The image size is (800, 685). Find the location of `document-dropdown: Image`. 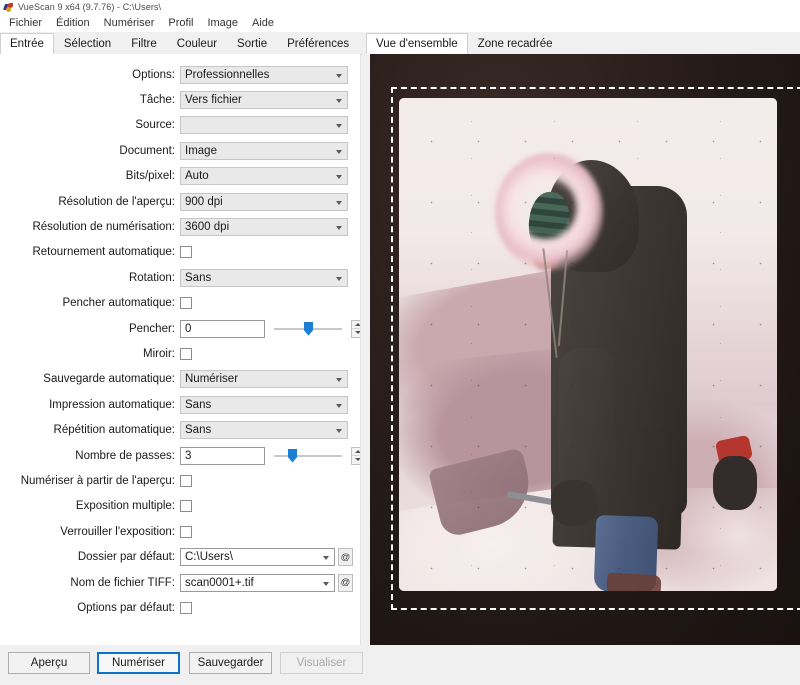

document-dropdown: Image is located at coordinates (264, 150).